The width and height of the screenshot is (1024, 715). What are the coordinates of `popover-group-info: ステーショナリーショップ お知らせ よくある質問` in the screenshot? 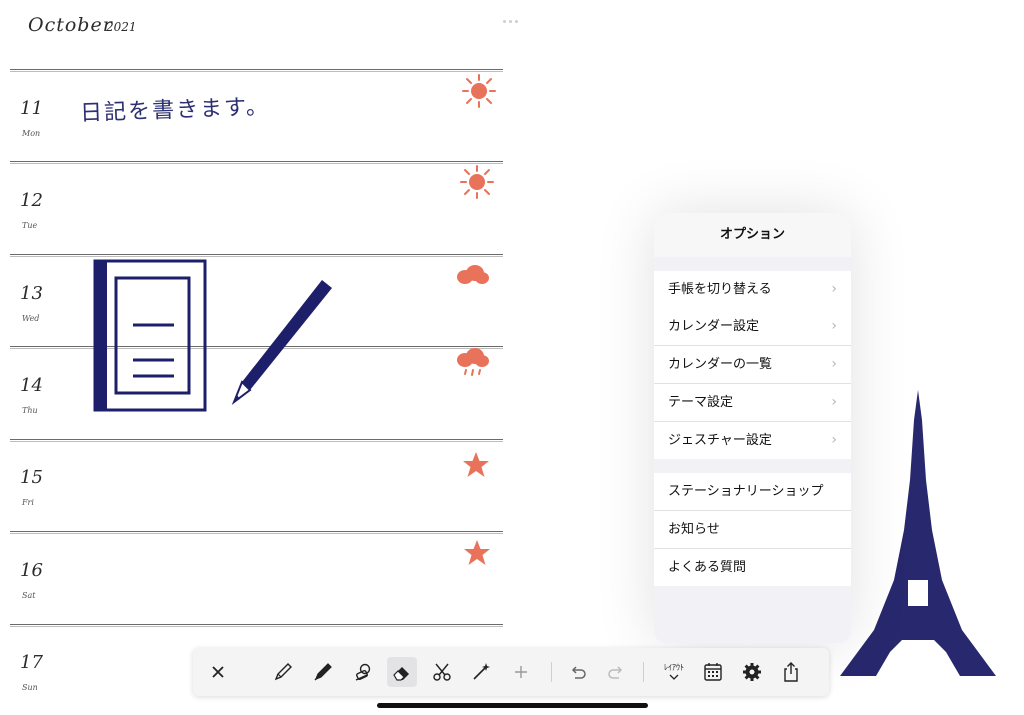 It's located at (752, 529).